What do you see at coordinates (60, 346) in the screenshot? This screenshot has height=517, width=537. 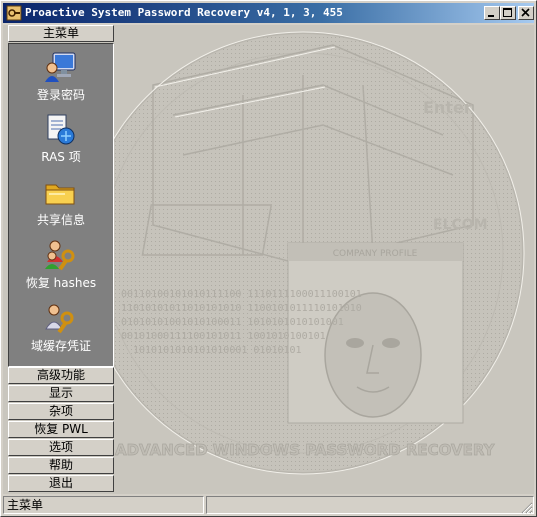 I see `nav-item-label: 域缓存凭证` at bounding box center [60, 346].